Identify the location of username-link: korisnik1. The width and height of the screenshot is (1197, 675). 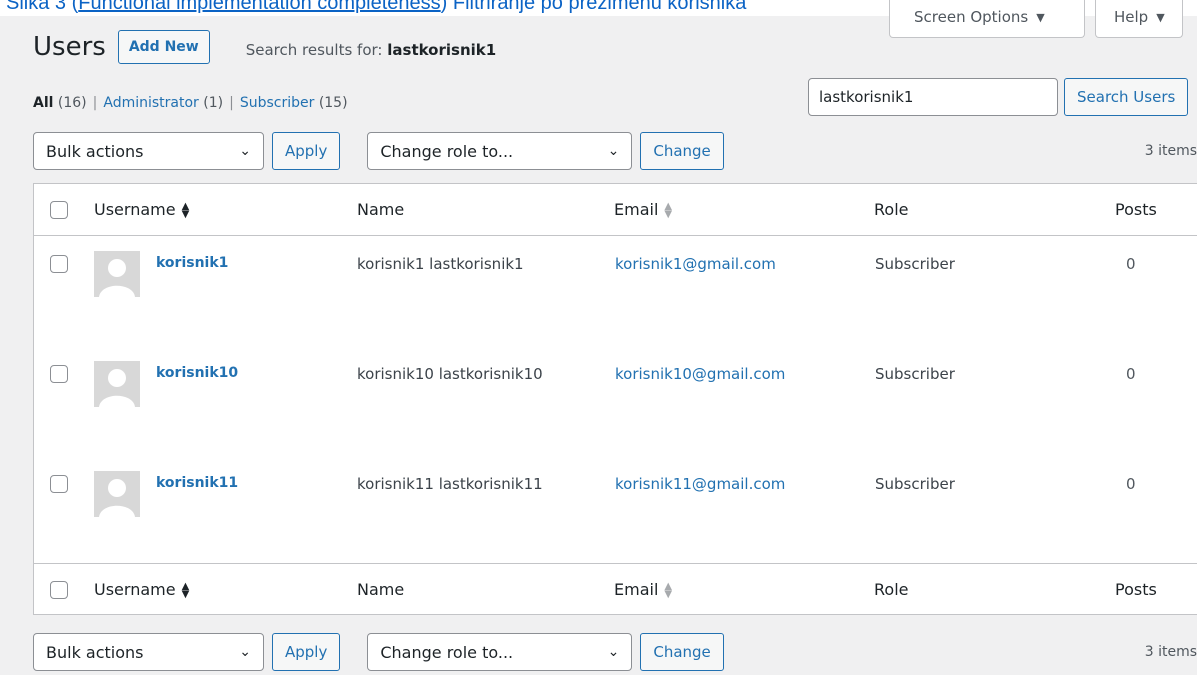
(192, 263).